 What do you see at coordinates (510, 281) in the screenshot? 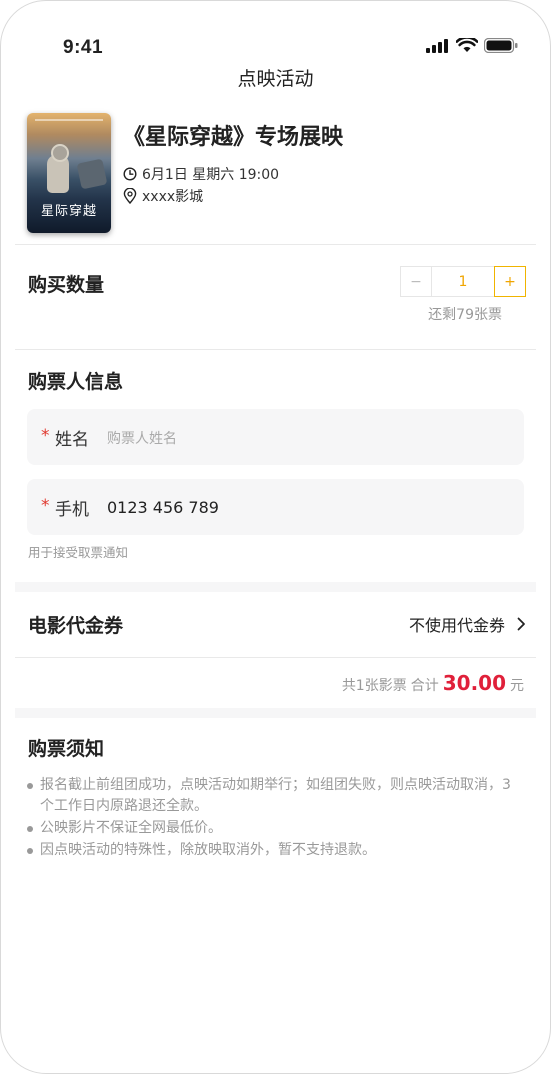
I see `increment-button: +` at bounding box center [510, 281].